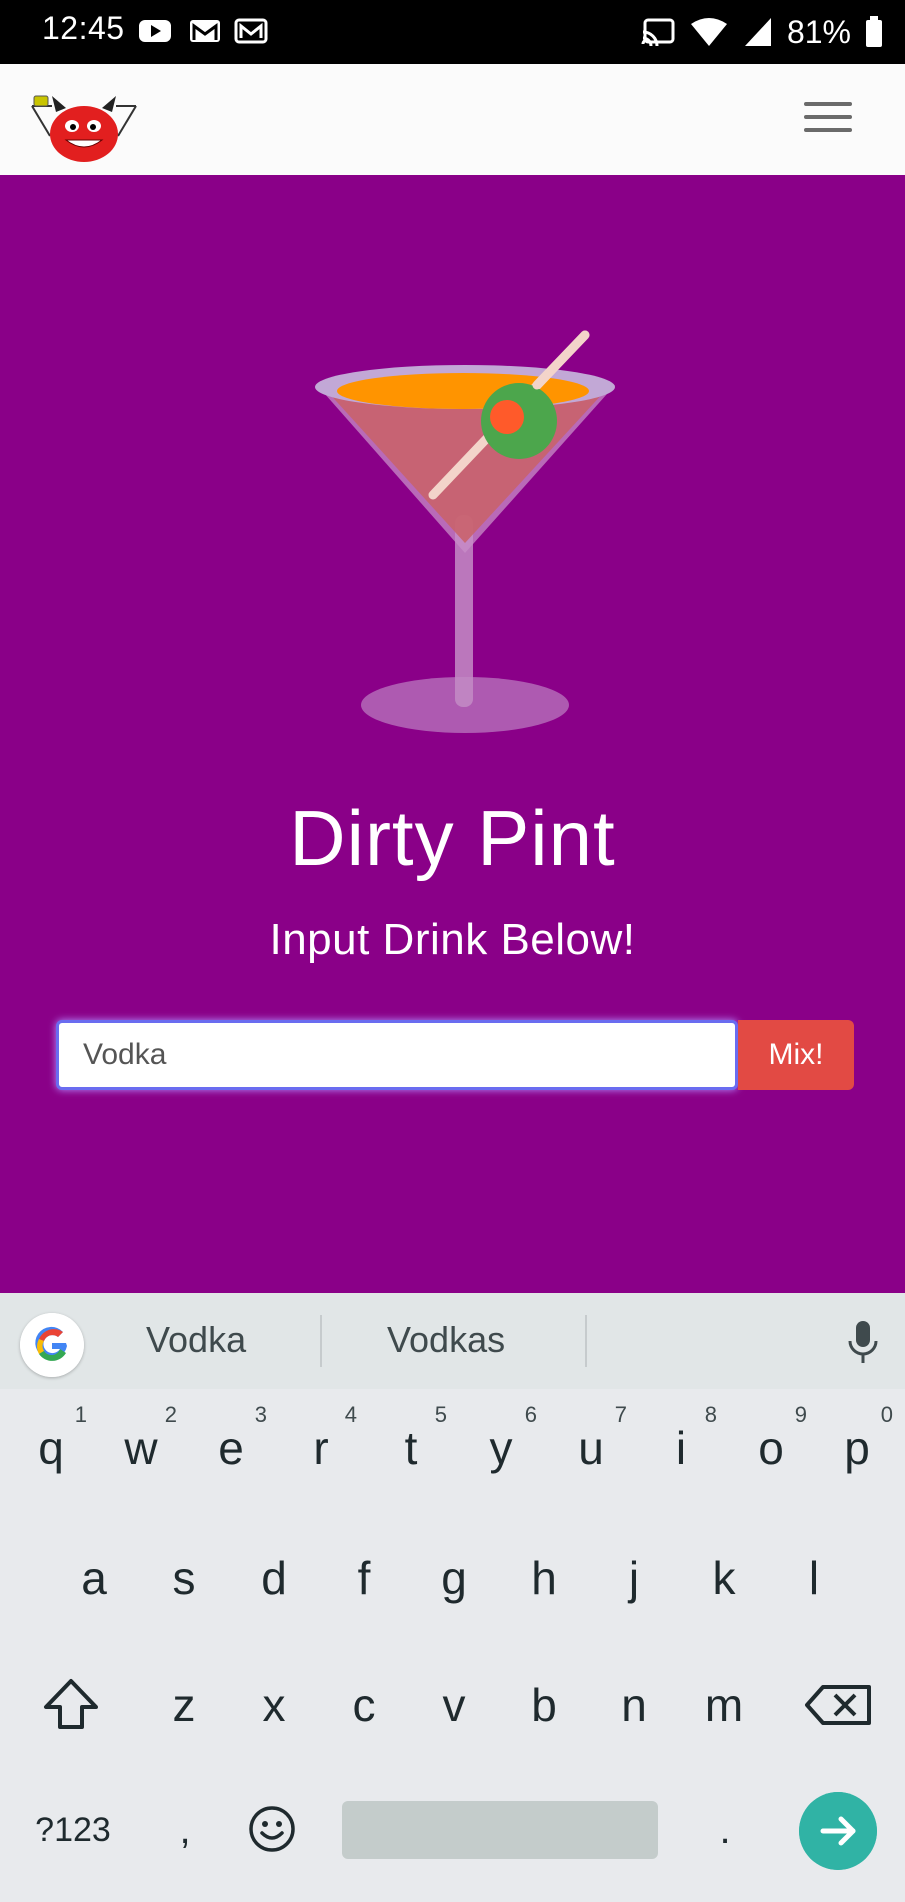 Image resolution: width=905 pixels, height=1902 pixels. What do you see at coordinates (591, 1448) in the screenshot?
I see `key-u: 7u` at bounding box center [591, 1448].